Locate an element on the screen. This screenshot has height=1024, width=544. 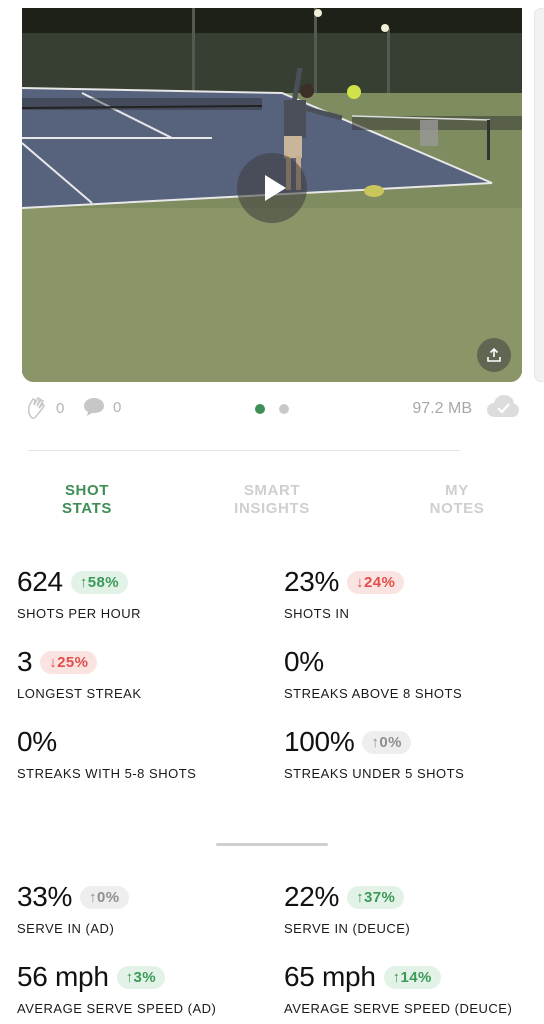
stat-label: AVERAGE SERVE SPEED (AD) is located at coordinates (117, 1008).